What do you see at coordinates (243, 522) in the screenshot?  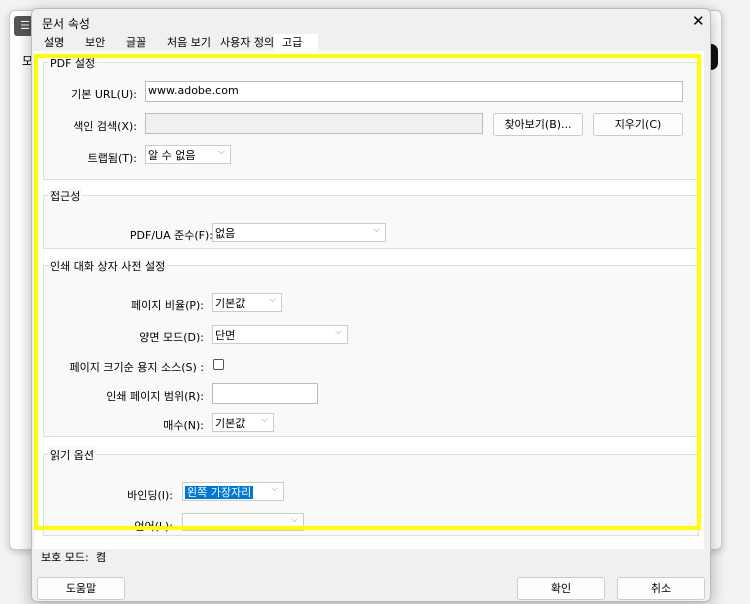 I see `language-select: ⌵` at bounding box center [243, 522].